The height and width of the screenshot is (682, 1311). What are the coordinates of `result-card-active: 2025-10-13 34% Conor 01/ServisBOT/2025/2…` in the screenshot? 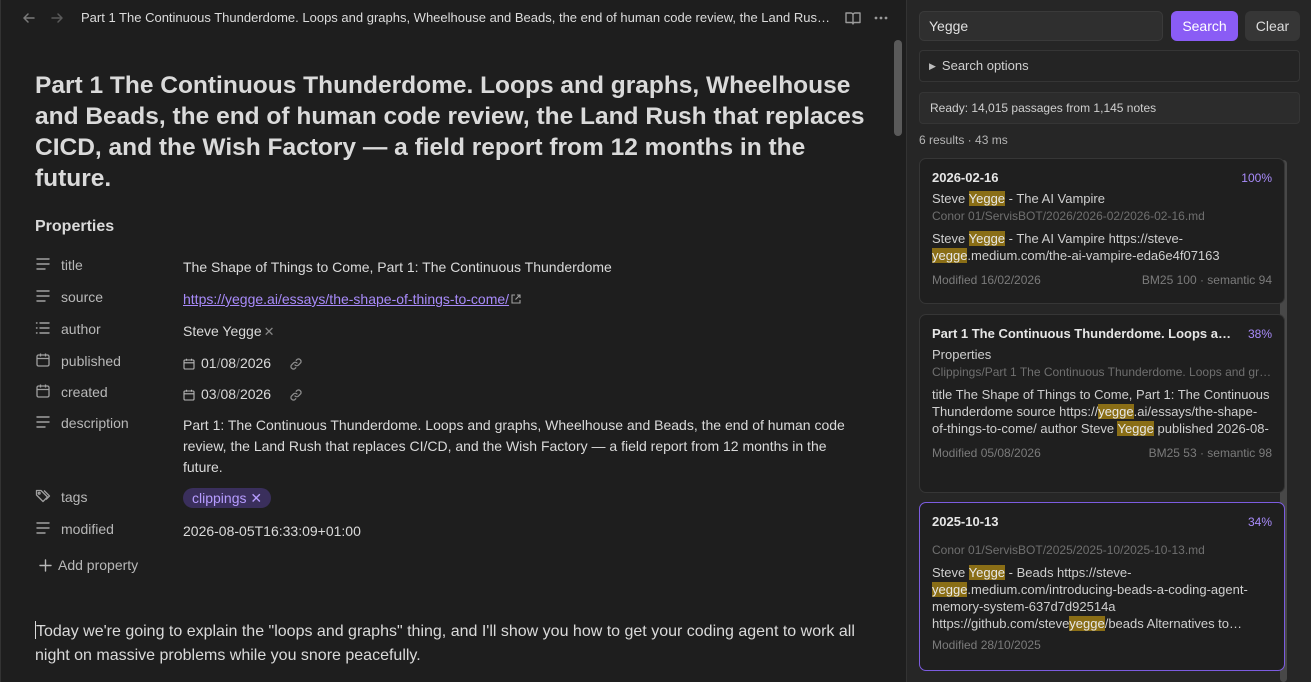 It's located at (1102, 586).